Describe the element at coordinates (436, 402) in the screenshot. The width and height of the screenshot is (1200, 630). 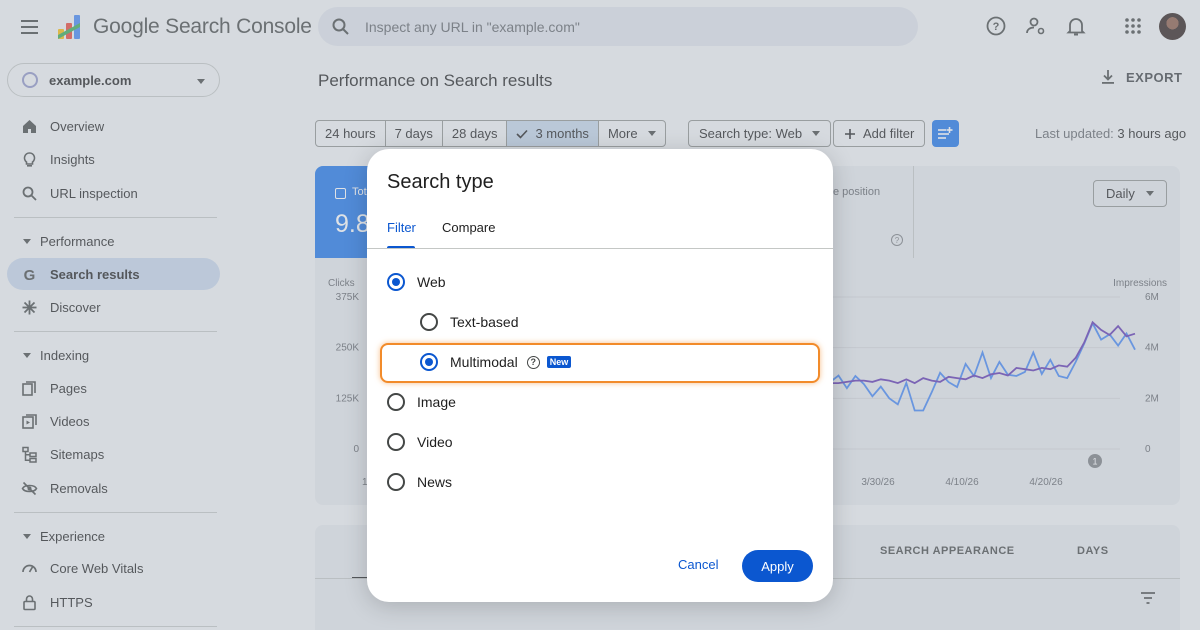
I see `option-label: Image` at that location.